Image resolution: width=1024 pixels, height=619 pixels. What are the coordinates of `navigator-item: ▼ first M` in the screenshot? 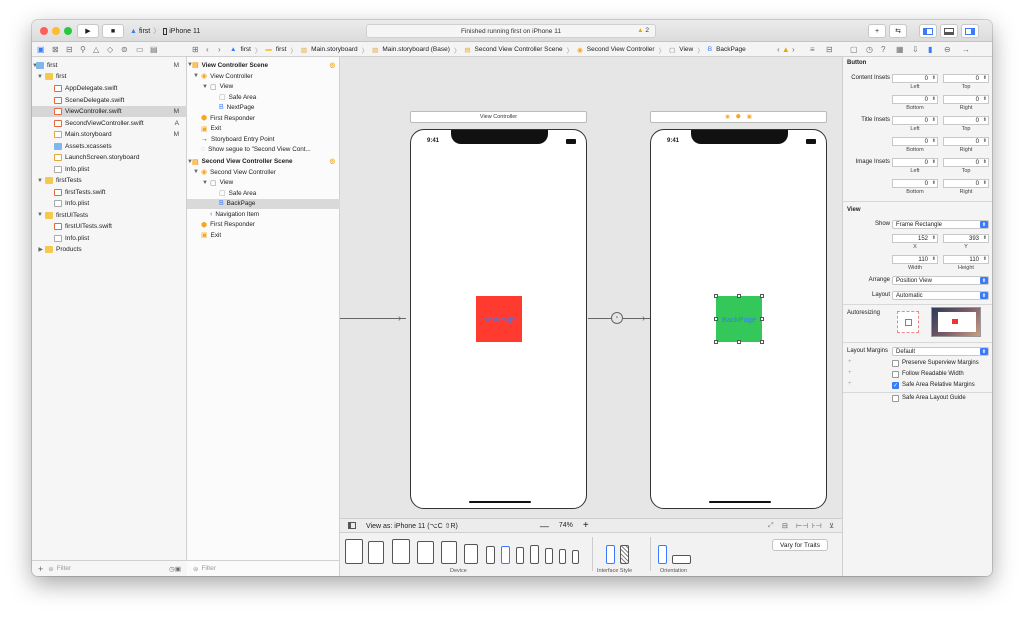 It's located at (109, 65).